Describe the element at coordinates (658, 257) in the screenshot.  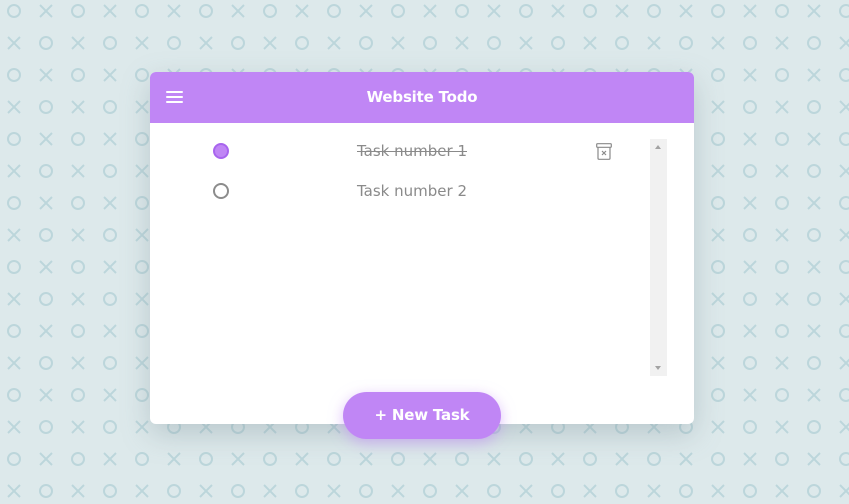
I see `task-list-scrollbar` at that location.